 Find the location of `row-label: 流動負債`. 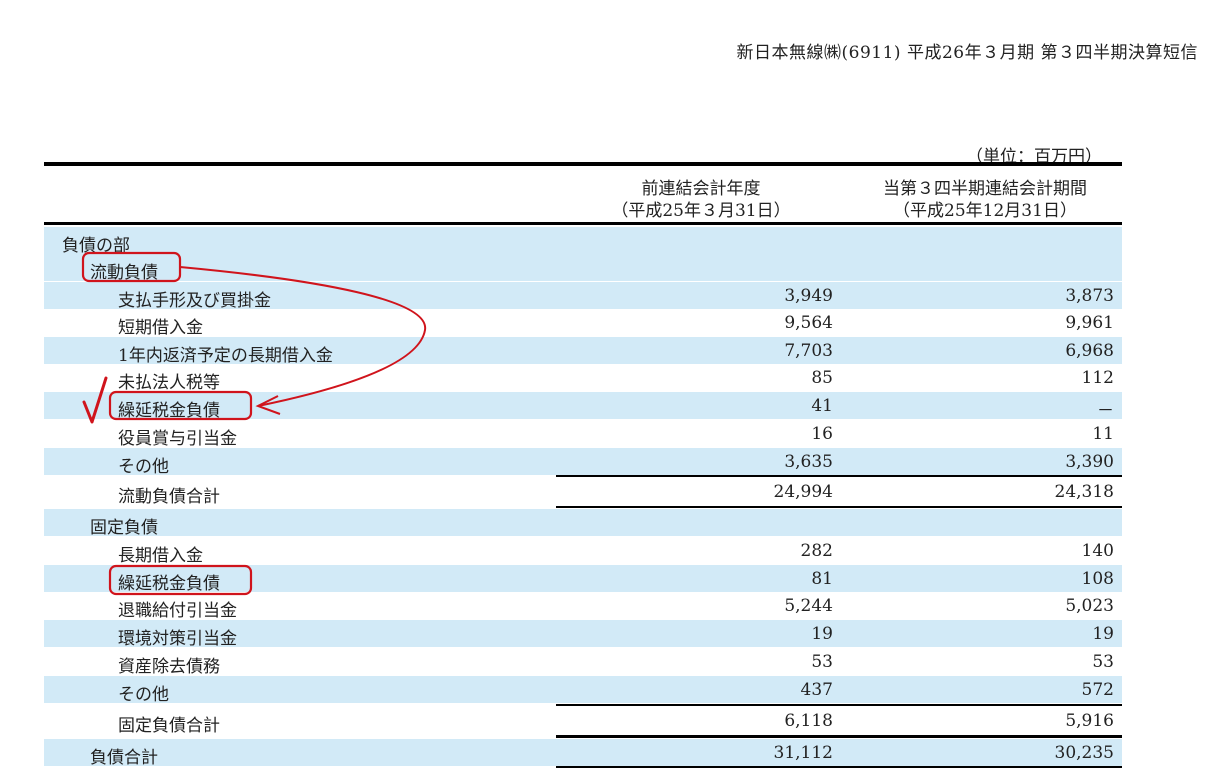

row-label: 流動負債 is located at coordinates (124, 273).